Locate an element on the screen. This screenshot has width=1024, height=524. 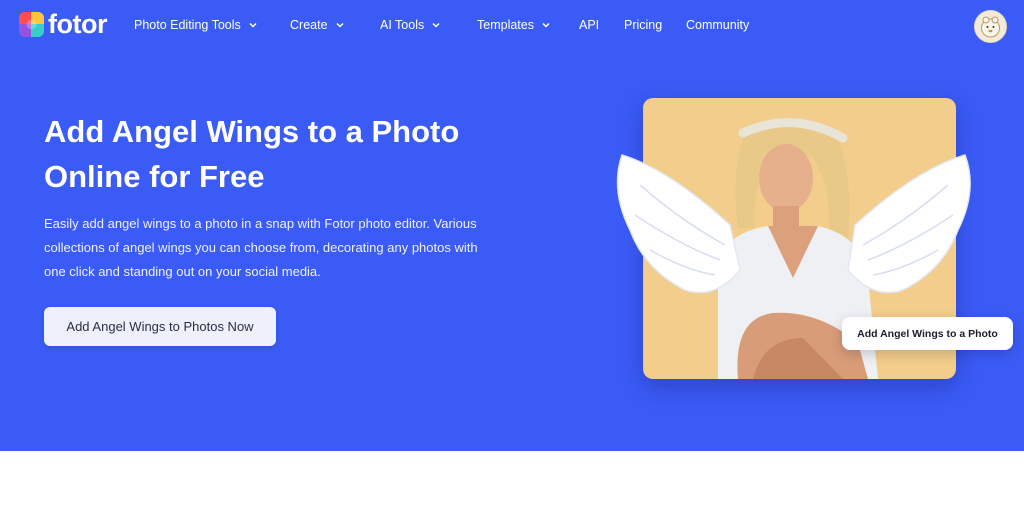
nav-api: API is located at coordinates (589, 25).